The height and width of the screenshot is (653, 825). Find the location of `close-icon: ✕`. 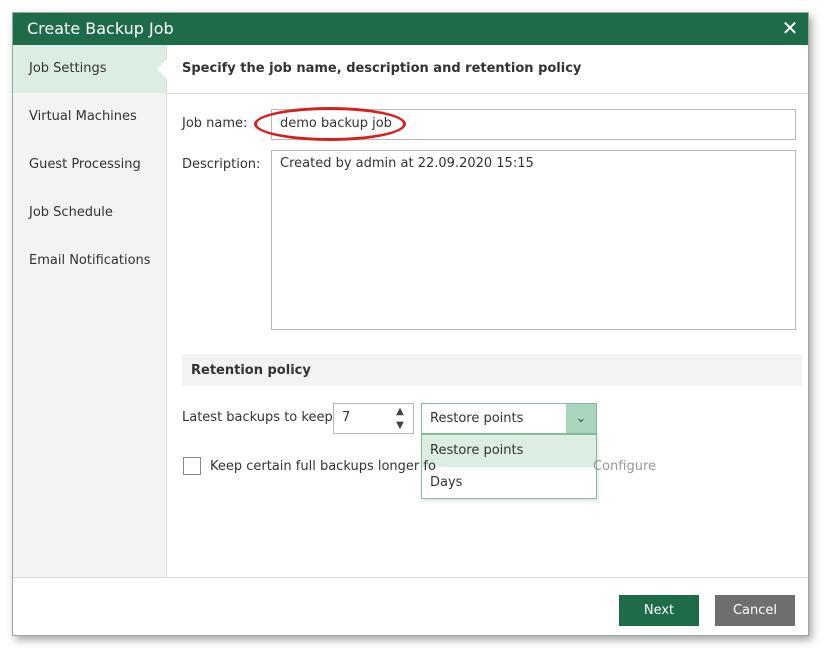

close-icon: ✕ is located at coordinates (790, 28).